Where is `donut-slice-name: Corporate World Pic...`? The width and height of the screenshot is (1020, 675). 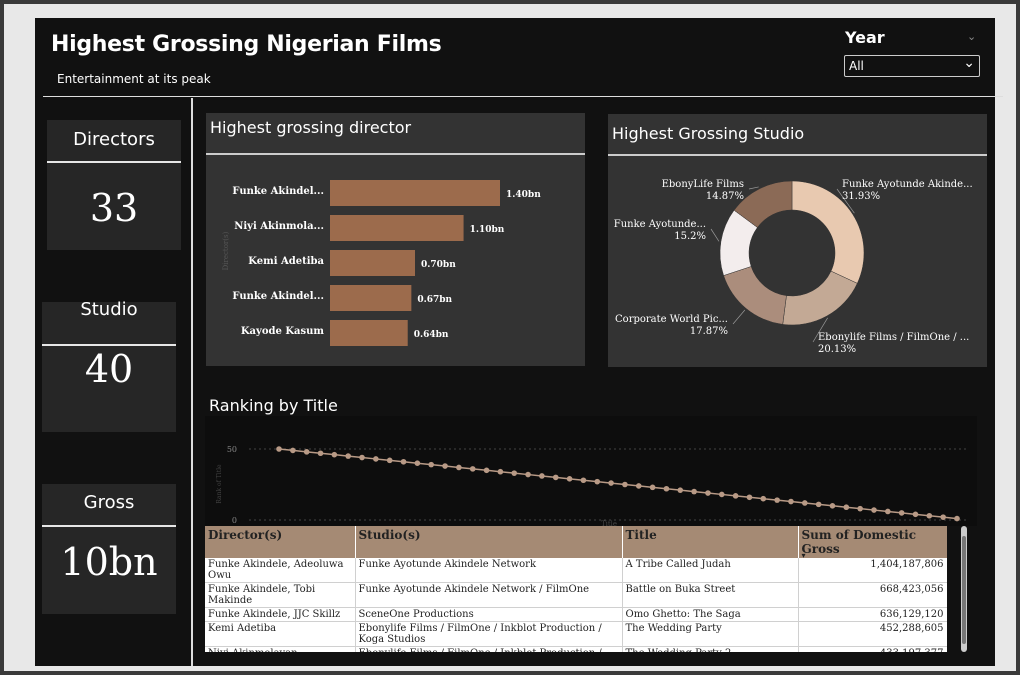 donut-slice-name: Corporate World Pic... is located at coordinates (671, 319).